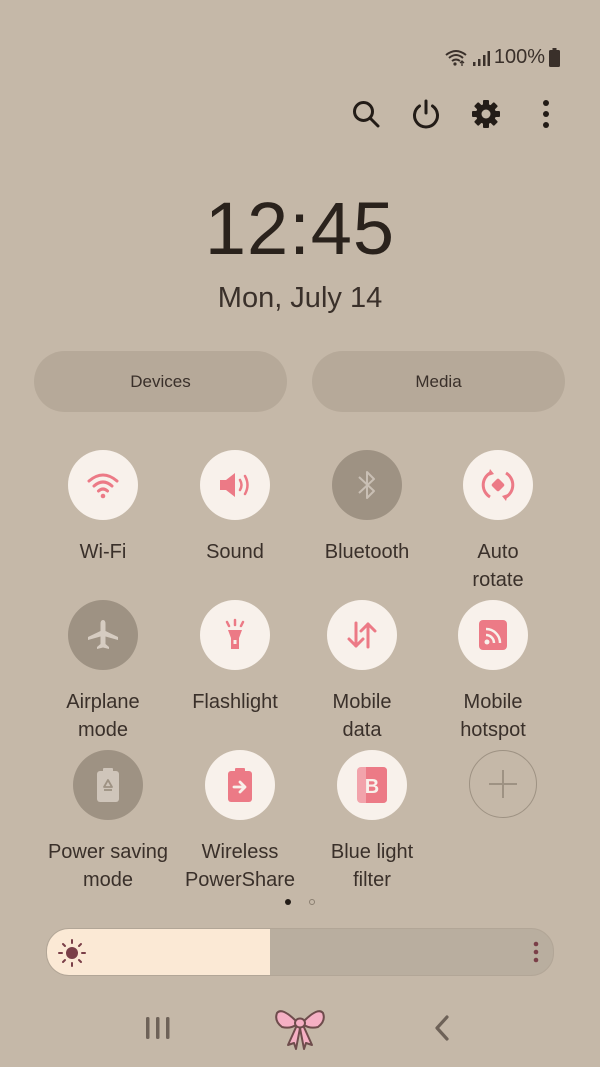 The height and width of the screenshot is (1067, 600). I want to click on media-button: Media, so click(438, 381).